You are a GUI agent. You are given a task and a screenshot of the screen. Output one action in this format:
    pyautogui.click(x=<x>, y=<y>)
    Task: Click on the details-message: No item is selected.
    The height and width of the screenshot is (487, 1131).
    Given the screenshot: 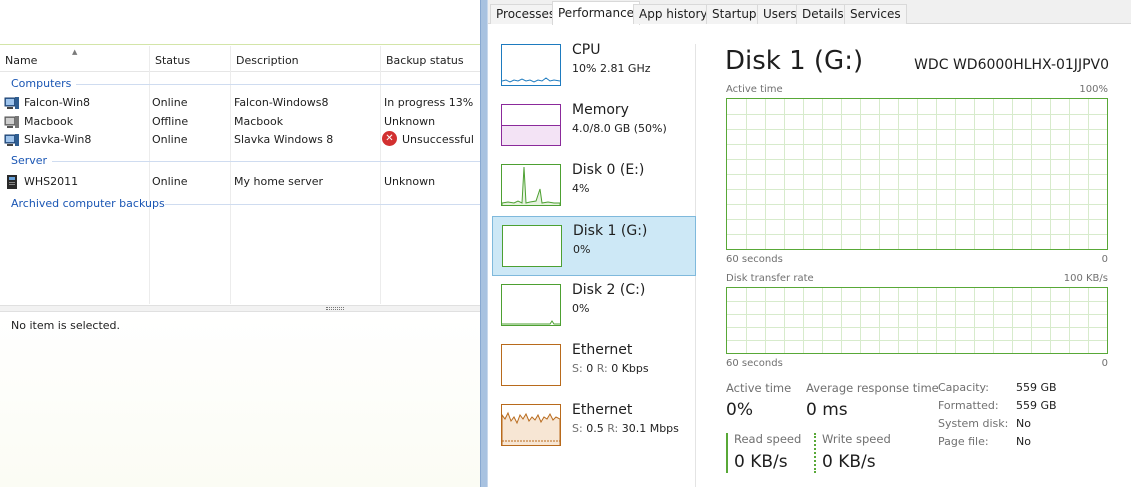 What is the action you would take?
    pyautogui.click(x=66, y=325)
    